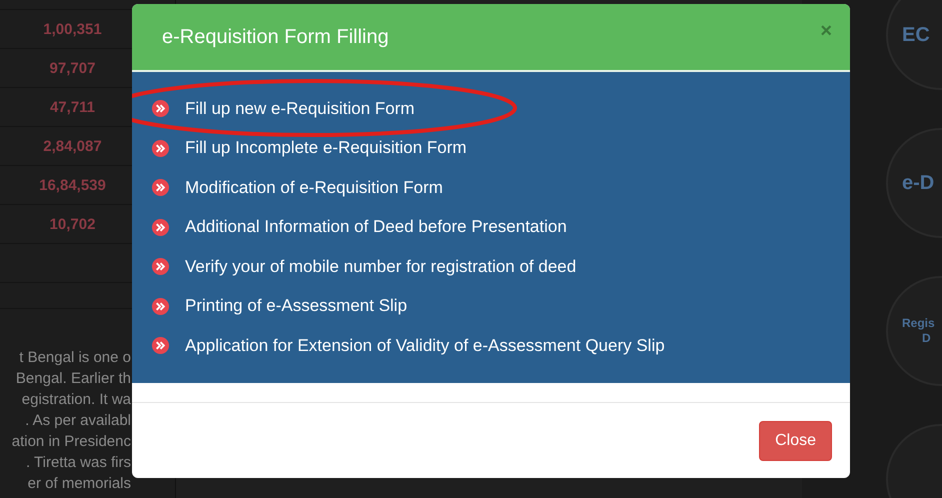 This screenshot has height=498, width=942. Describe the element at coordinates (73, 224) in the screenshot. I see `table-cell: 10,702` at that location.